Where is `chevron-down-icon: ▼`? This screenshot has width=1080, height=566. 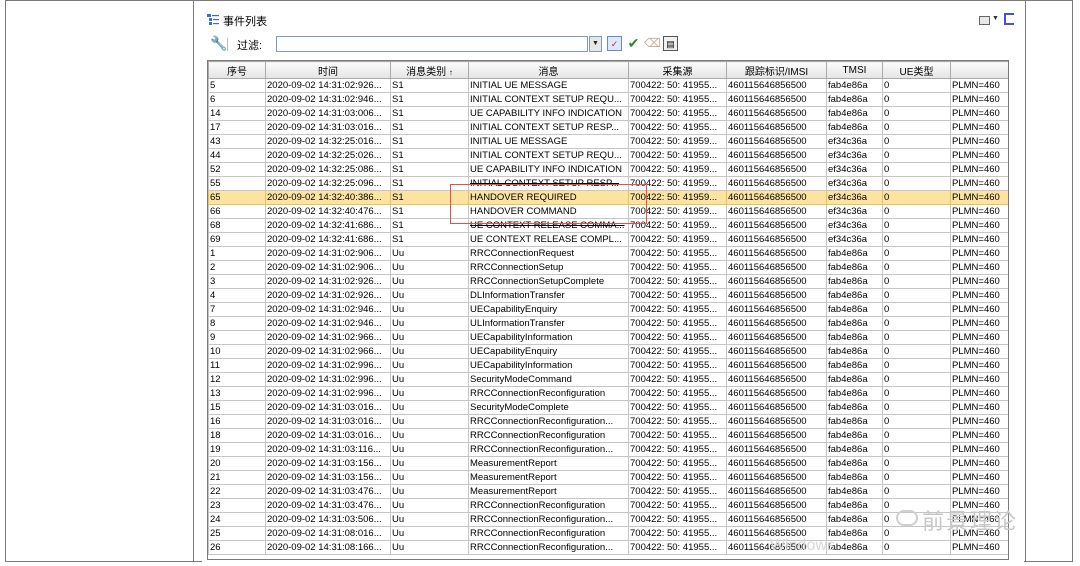 chevron-down-icon: ▼ is located at coordinates (995, 18).